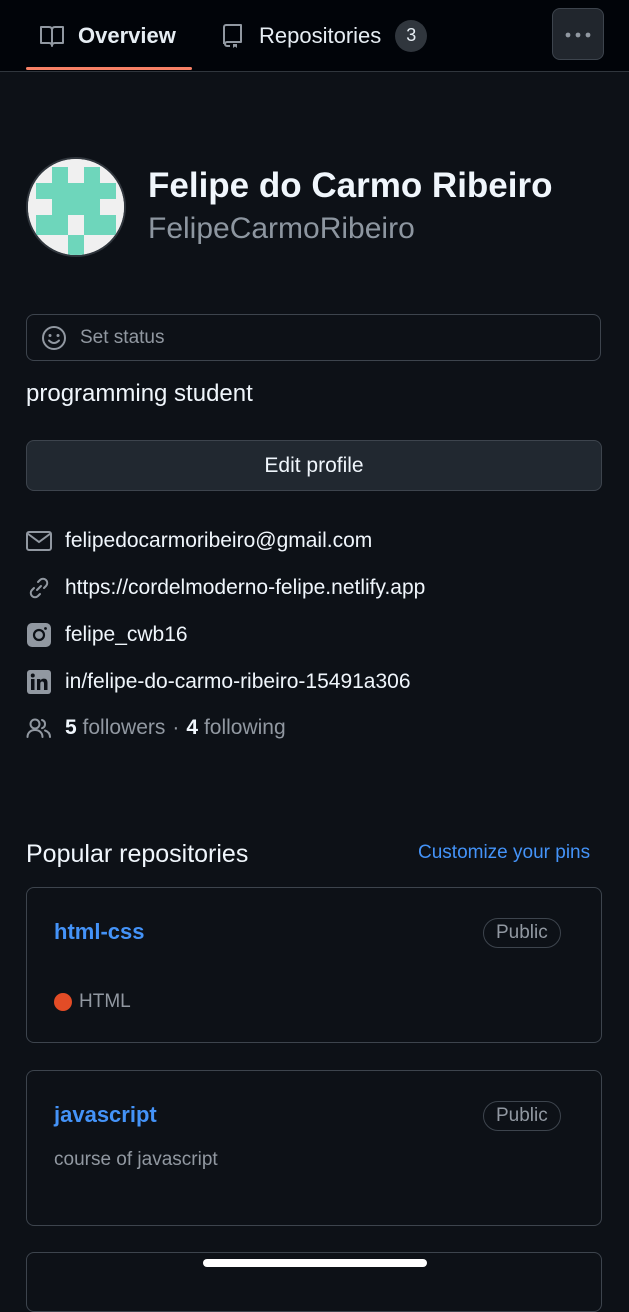 The height and width of the screenshot is (1312, 629). I want to click on instagram-row: felipe_cwb16, so click(107, 635).